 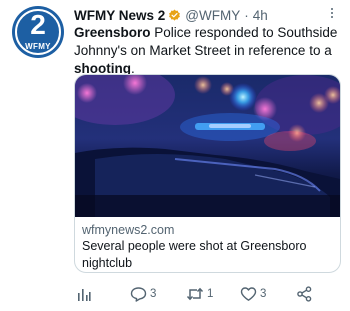 What do you see at coordinates (212, 15) in the screenshot?
I see `account-handle: @WFMY` at bounding box center [212, 15].